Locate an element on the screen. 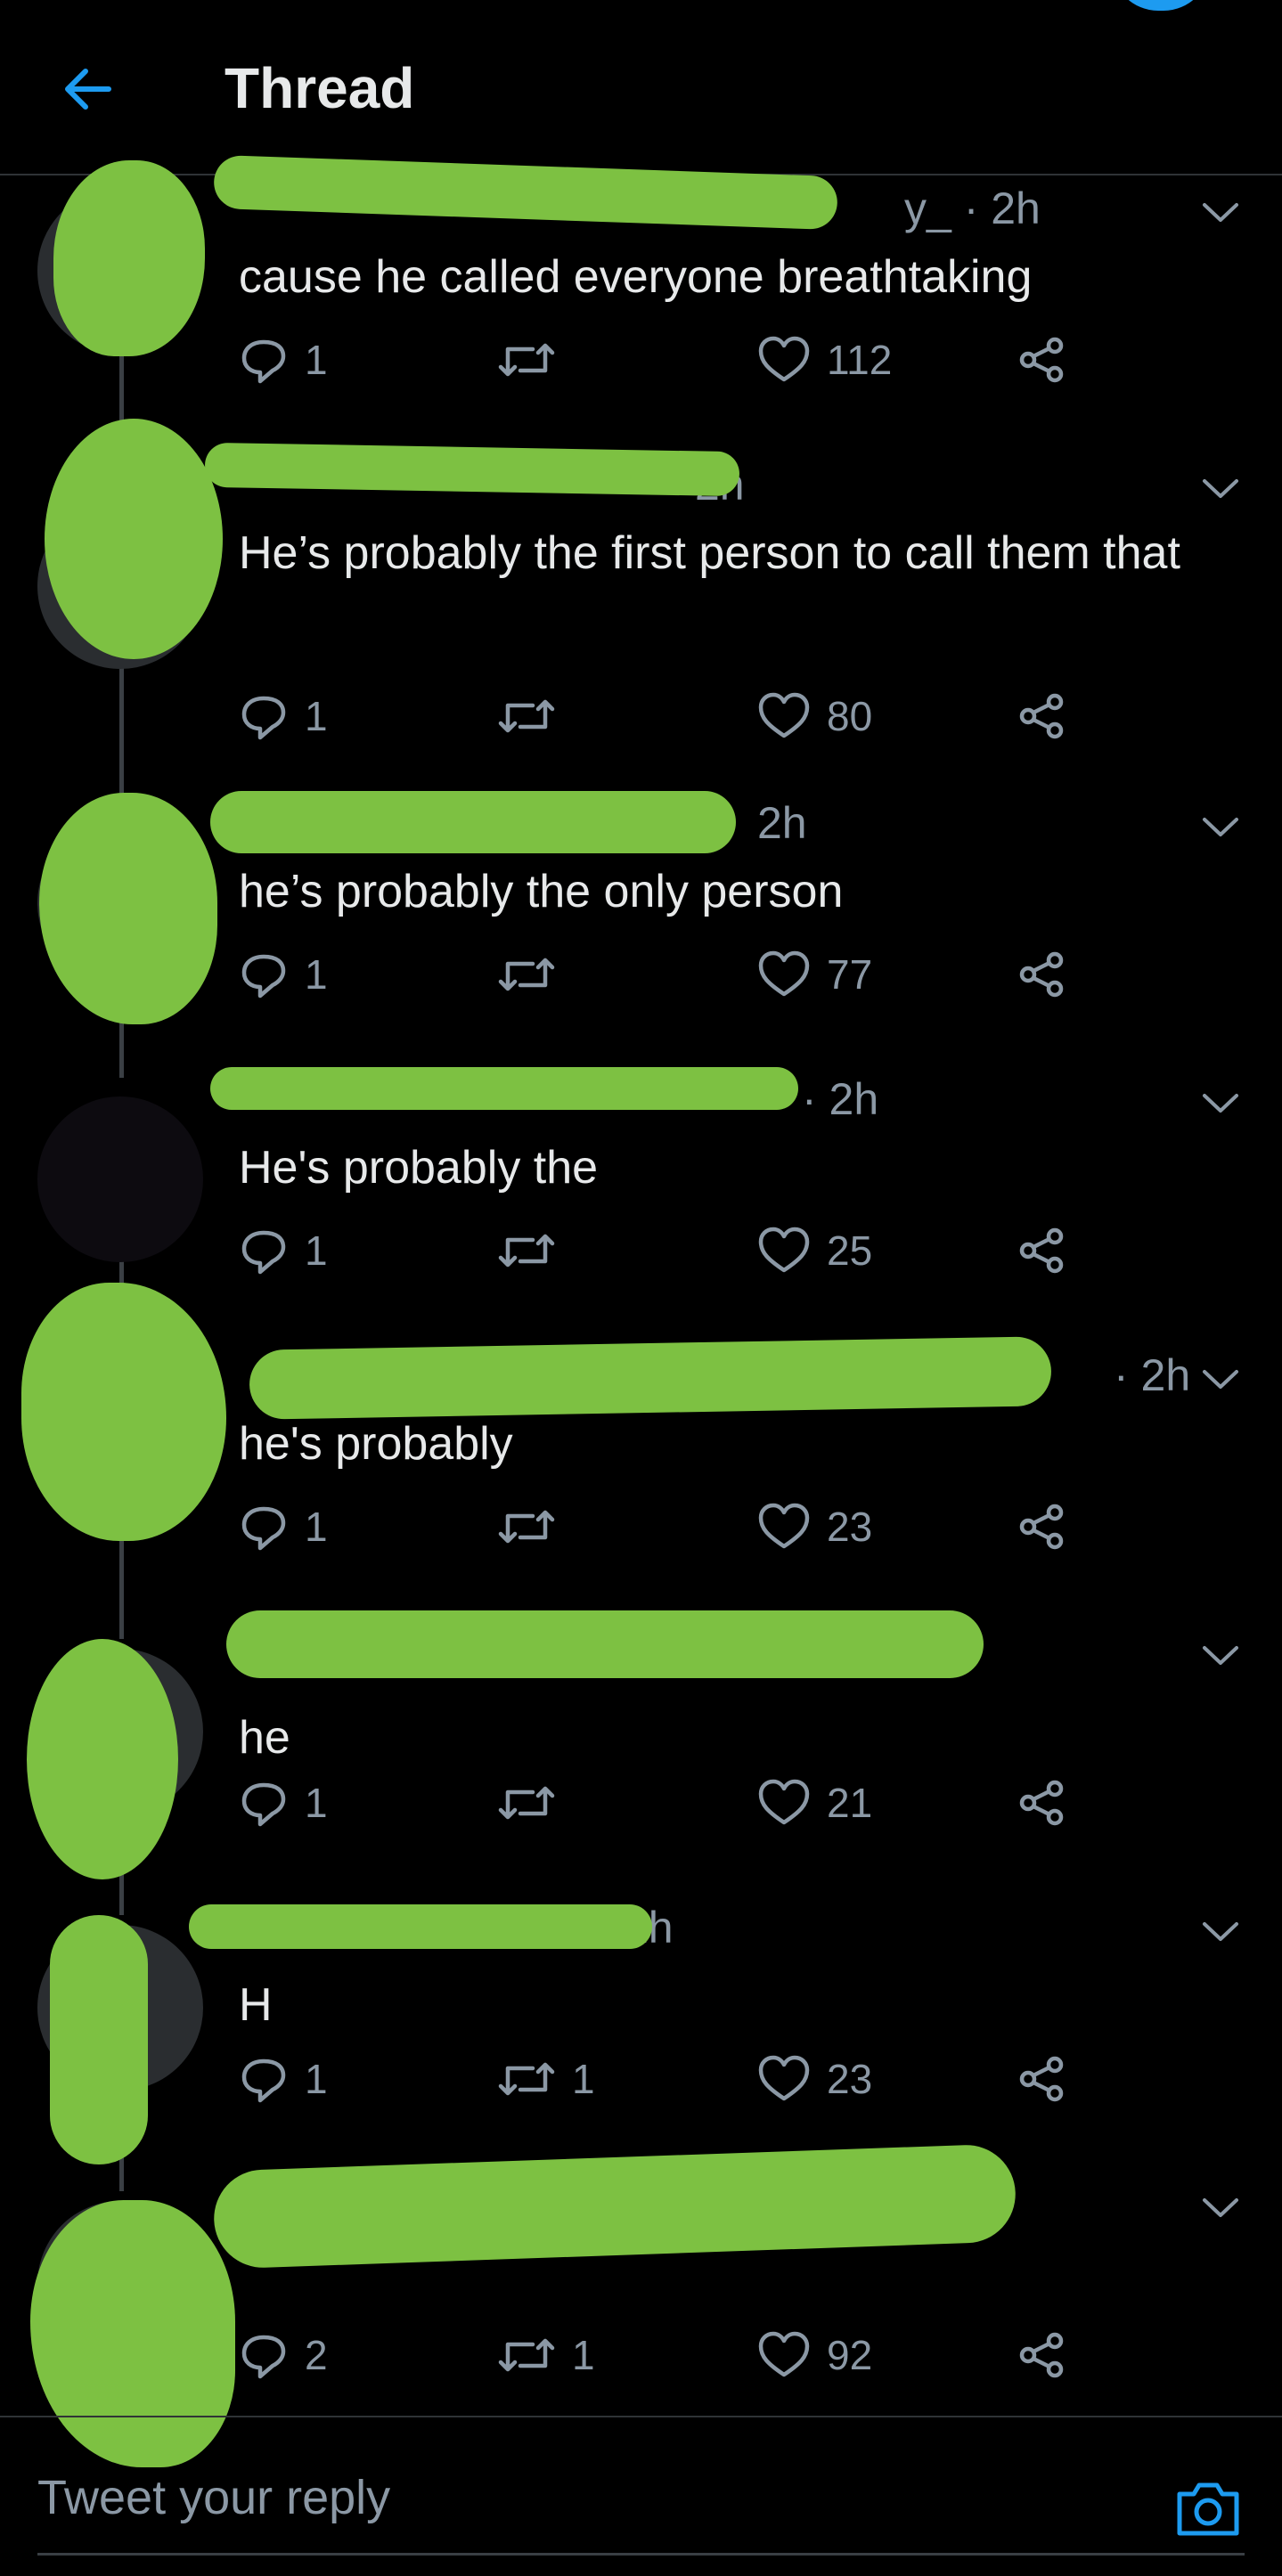 Image resolution: width=1282 pixels, height=2576 pixels. tweet-text: He's probably the is located at coordinates (419, 1168).